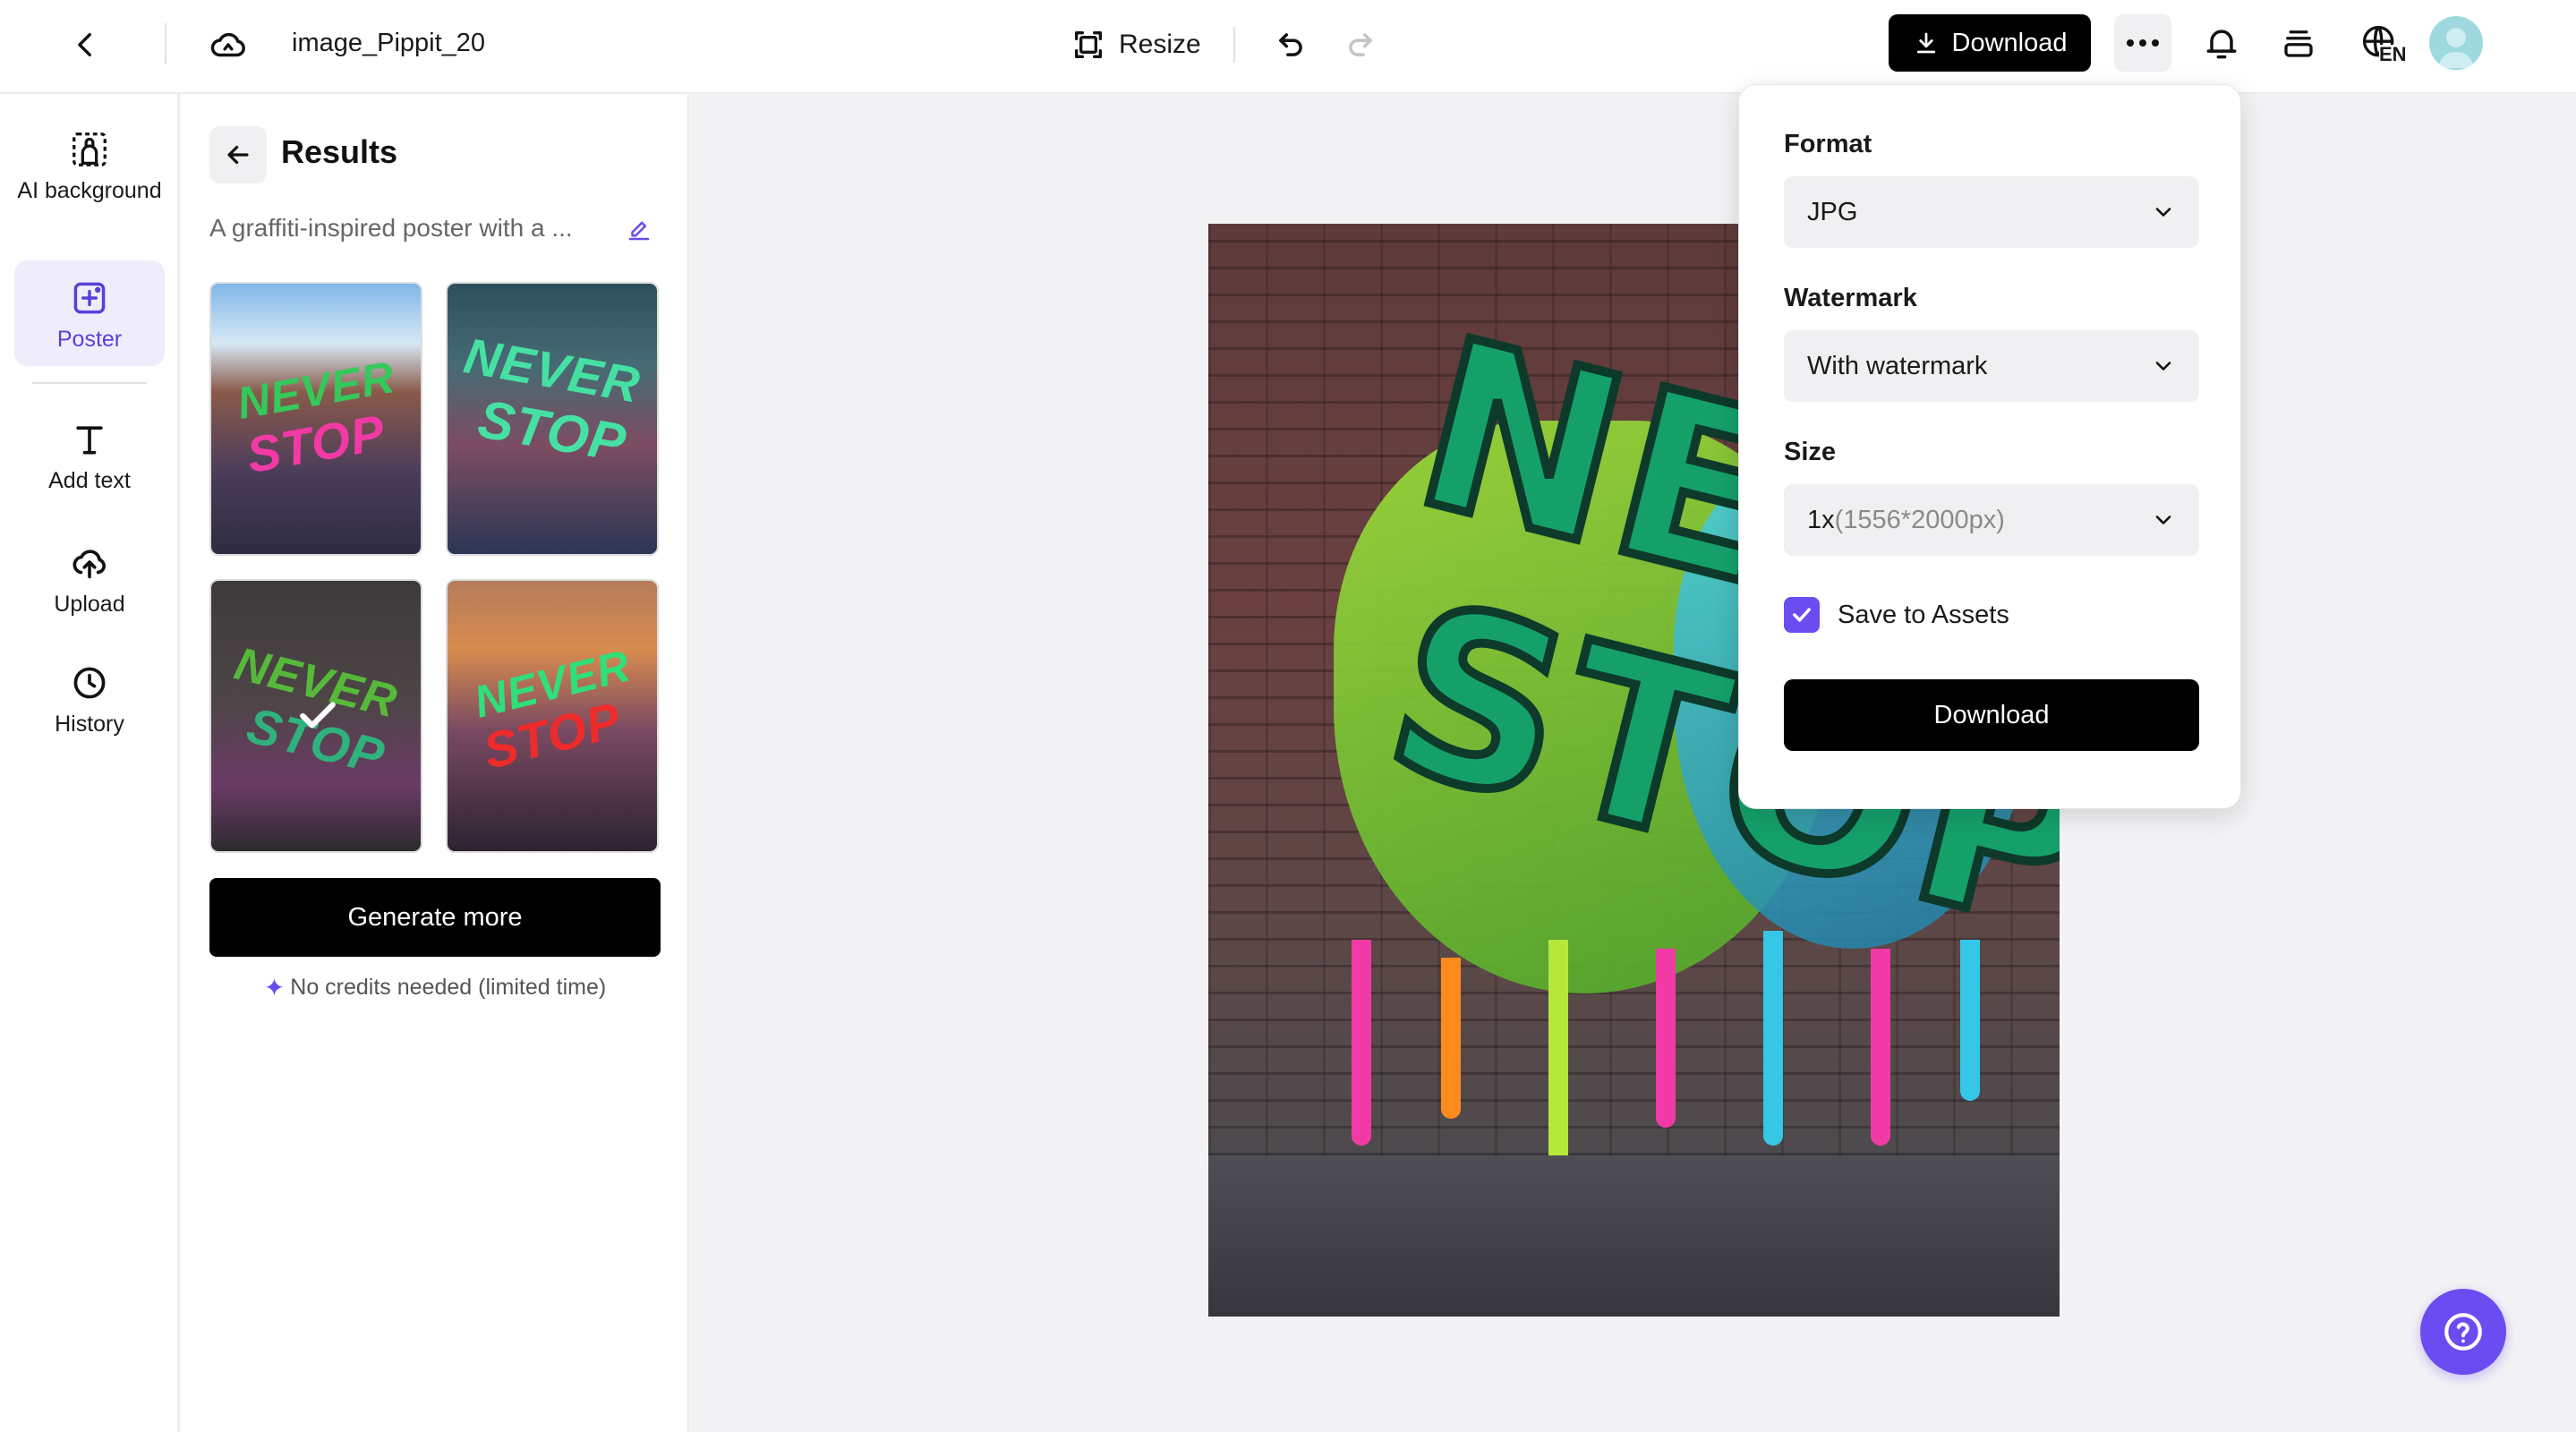 This screenshot has width=2576, height=1432. What do you see at coordinates (1821, 519) in the screenshot?
I see `size-value: 1x` at bounding box center [1821, 519].